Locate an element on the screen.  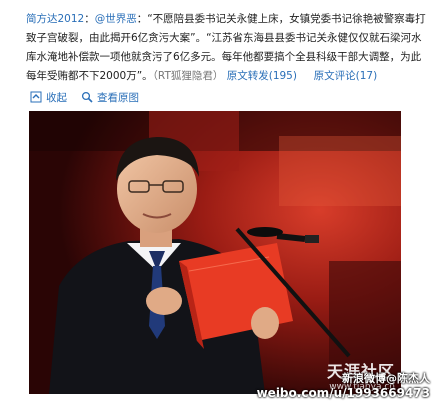
view-original-button: 查看原图 is located at coordinates (110, 97).